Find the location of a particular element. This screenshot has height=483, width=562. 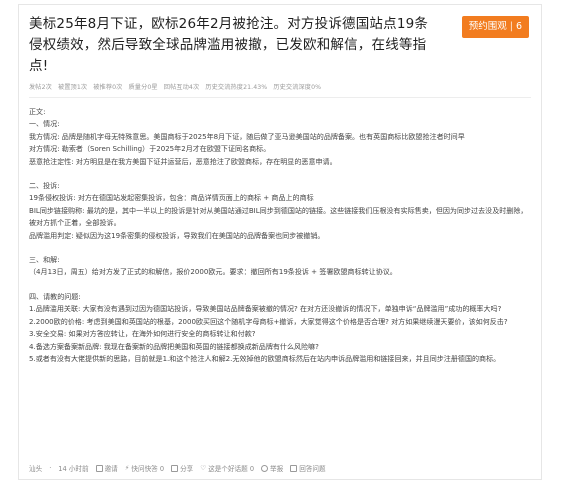

report-icon is located at coordinates (265, 468).